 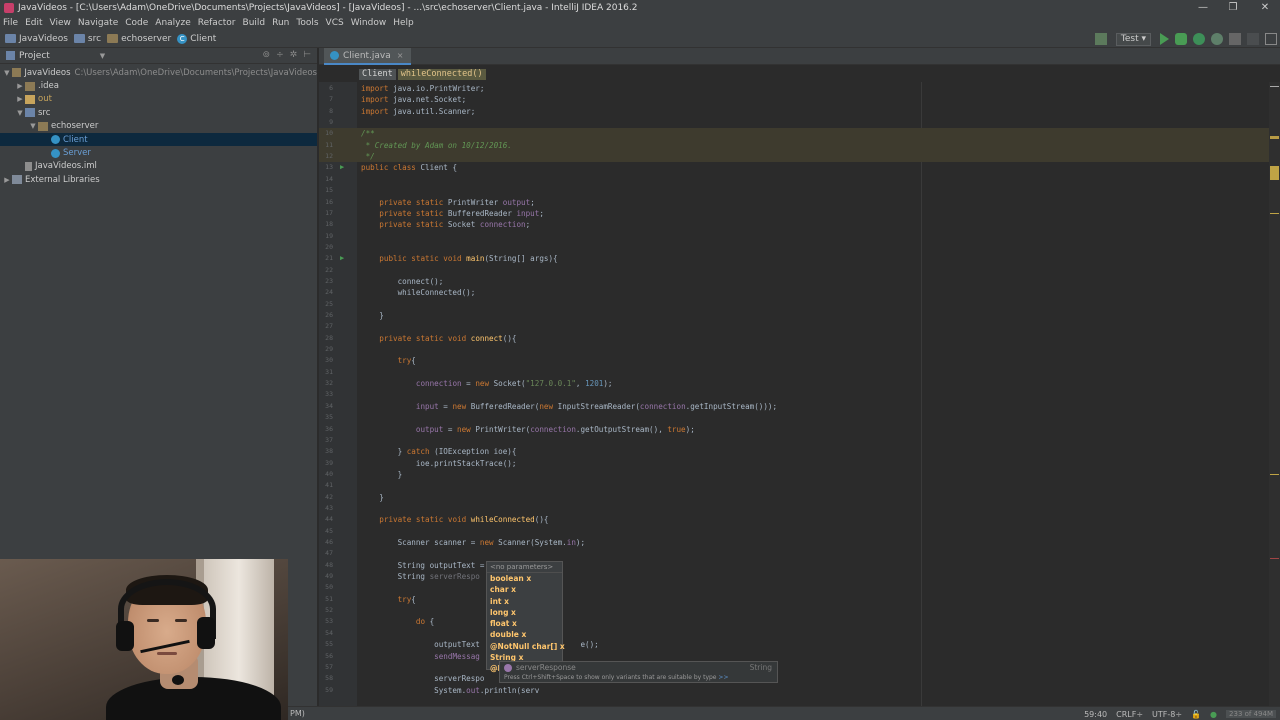 I want to click on code-line: 27, so click(x=794, y=326).